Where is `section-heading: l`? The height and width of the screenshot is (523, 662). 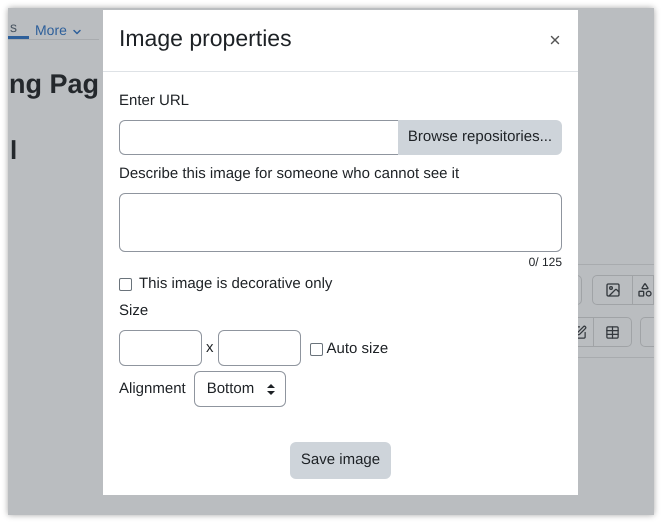 section-heading: l is located at coordinates (14, 150).